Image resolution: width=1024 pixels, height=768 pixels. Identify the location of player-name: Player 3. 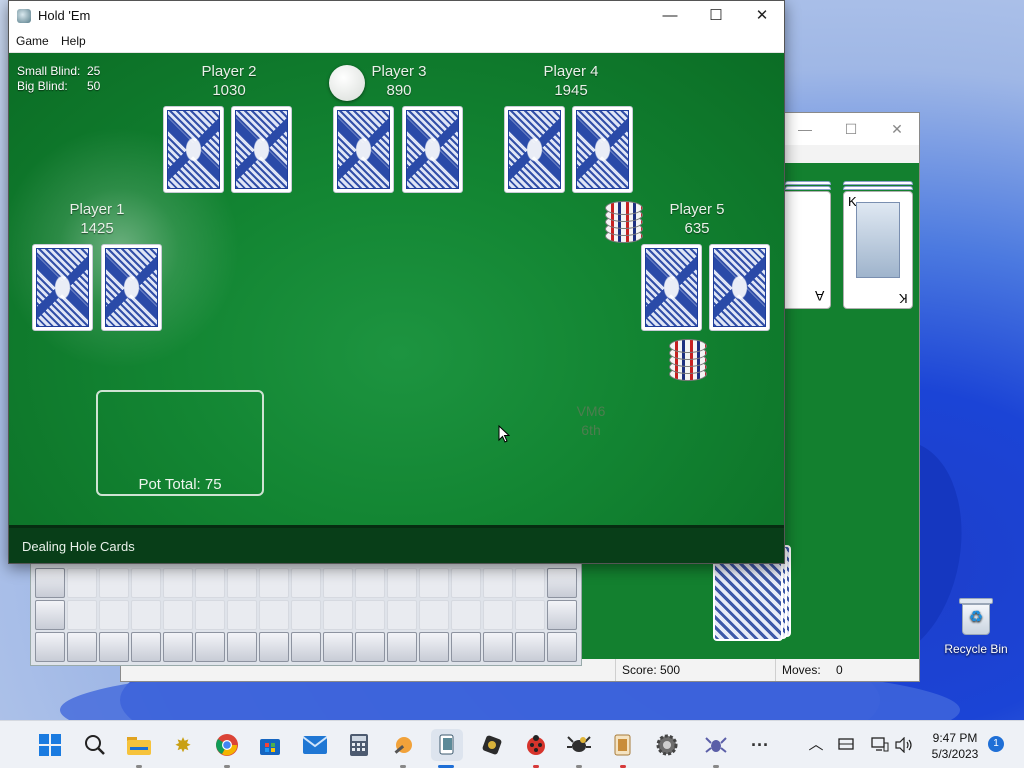
(399, 71).